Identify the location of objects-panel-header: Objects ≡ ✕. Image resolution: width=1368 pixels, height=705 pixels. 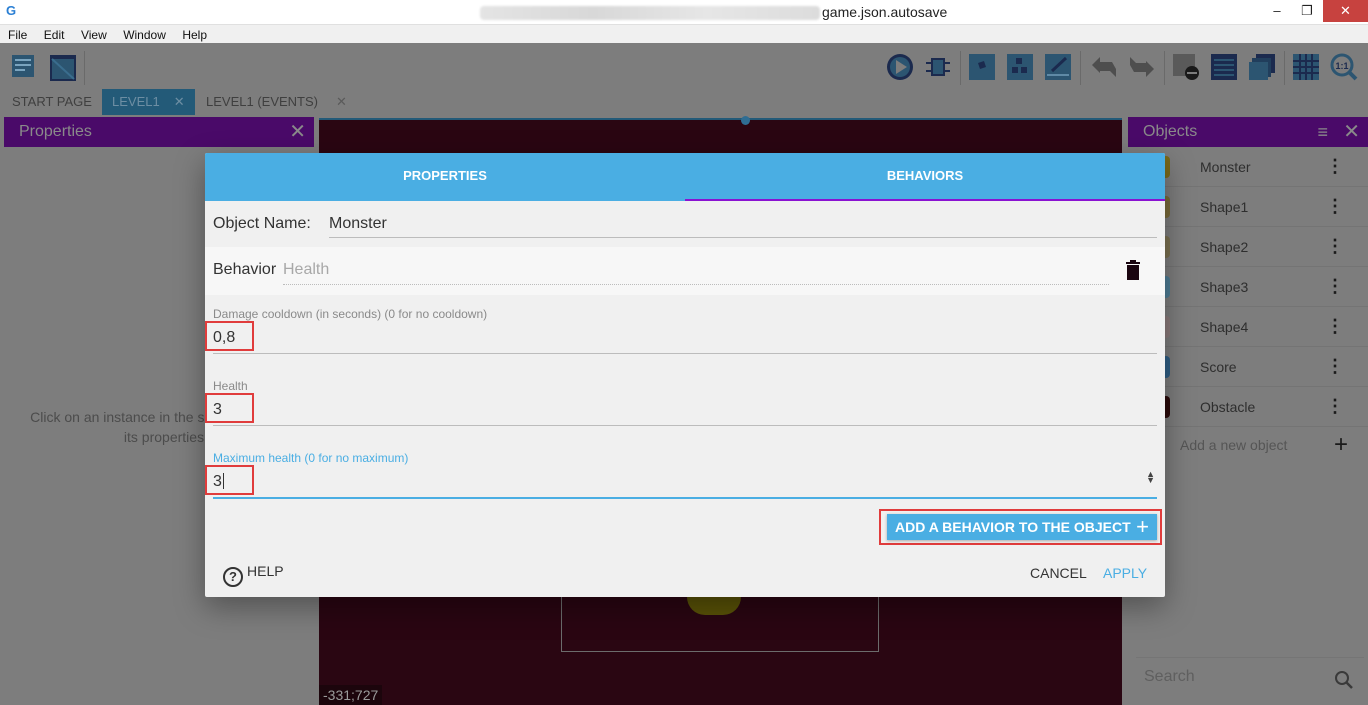
(1248, 132).